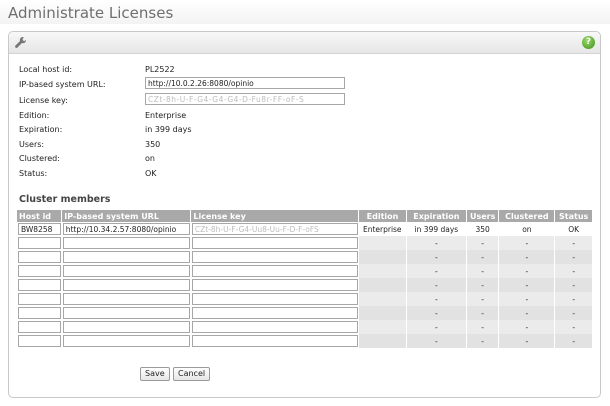 The width and height of the screenshot is (610, 406). I want to click on save-button: Save, so click(155, 374).